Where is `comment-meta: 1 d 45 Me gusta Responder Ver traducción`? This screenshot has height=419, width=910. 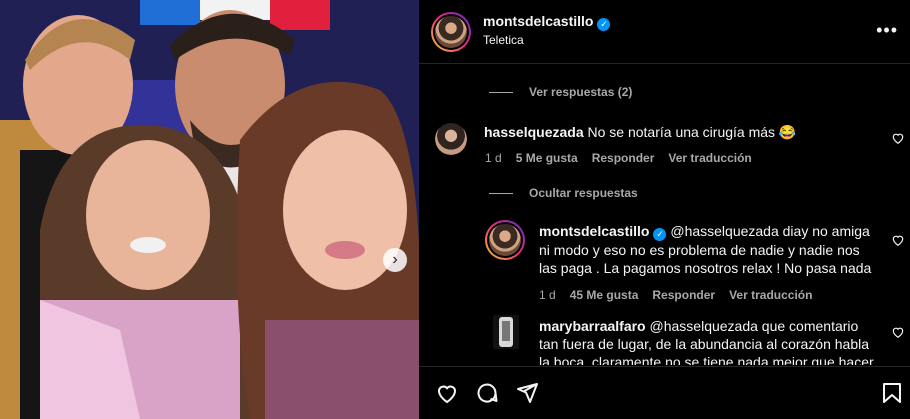
comment-meta: 1 d 45 Me gusta Responder Ver traducción is located at coordinates (675, 295).